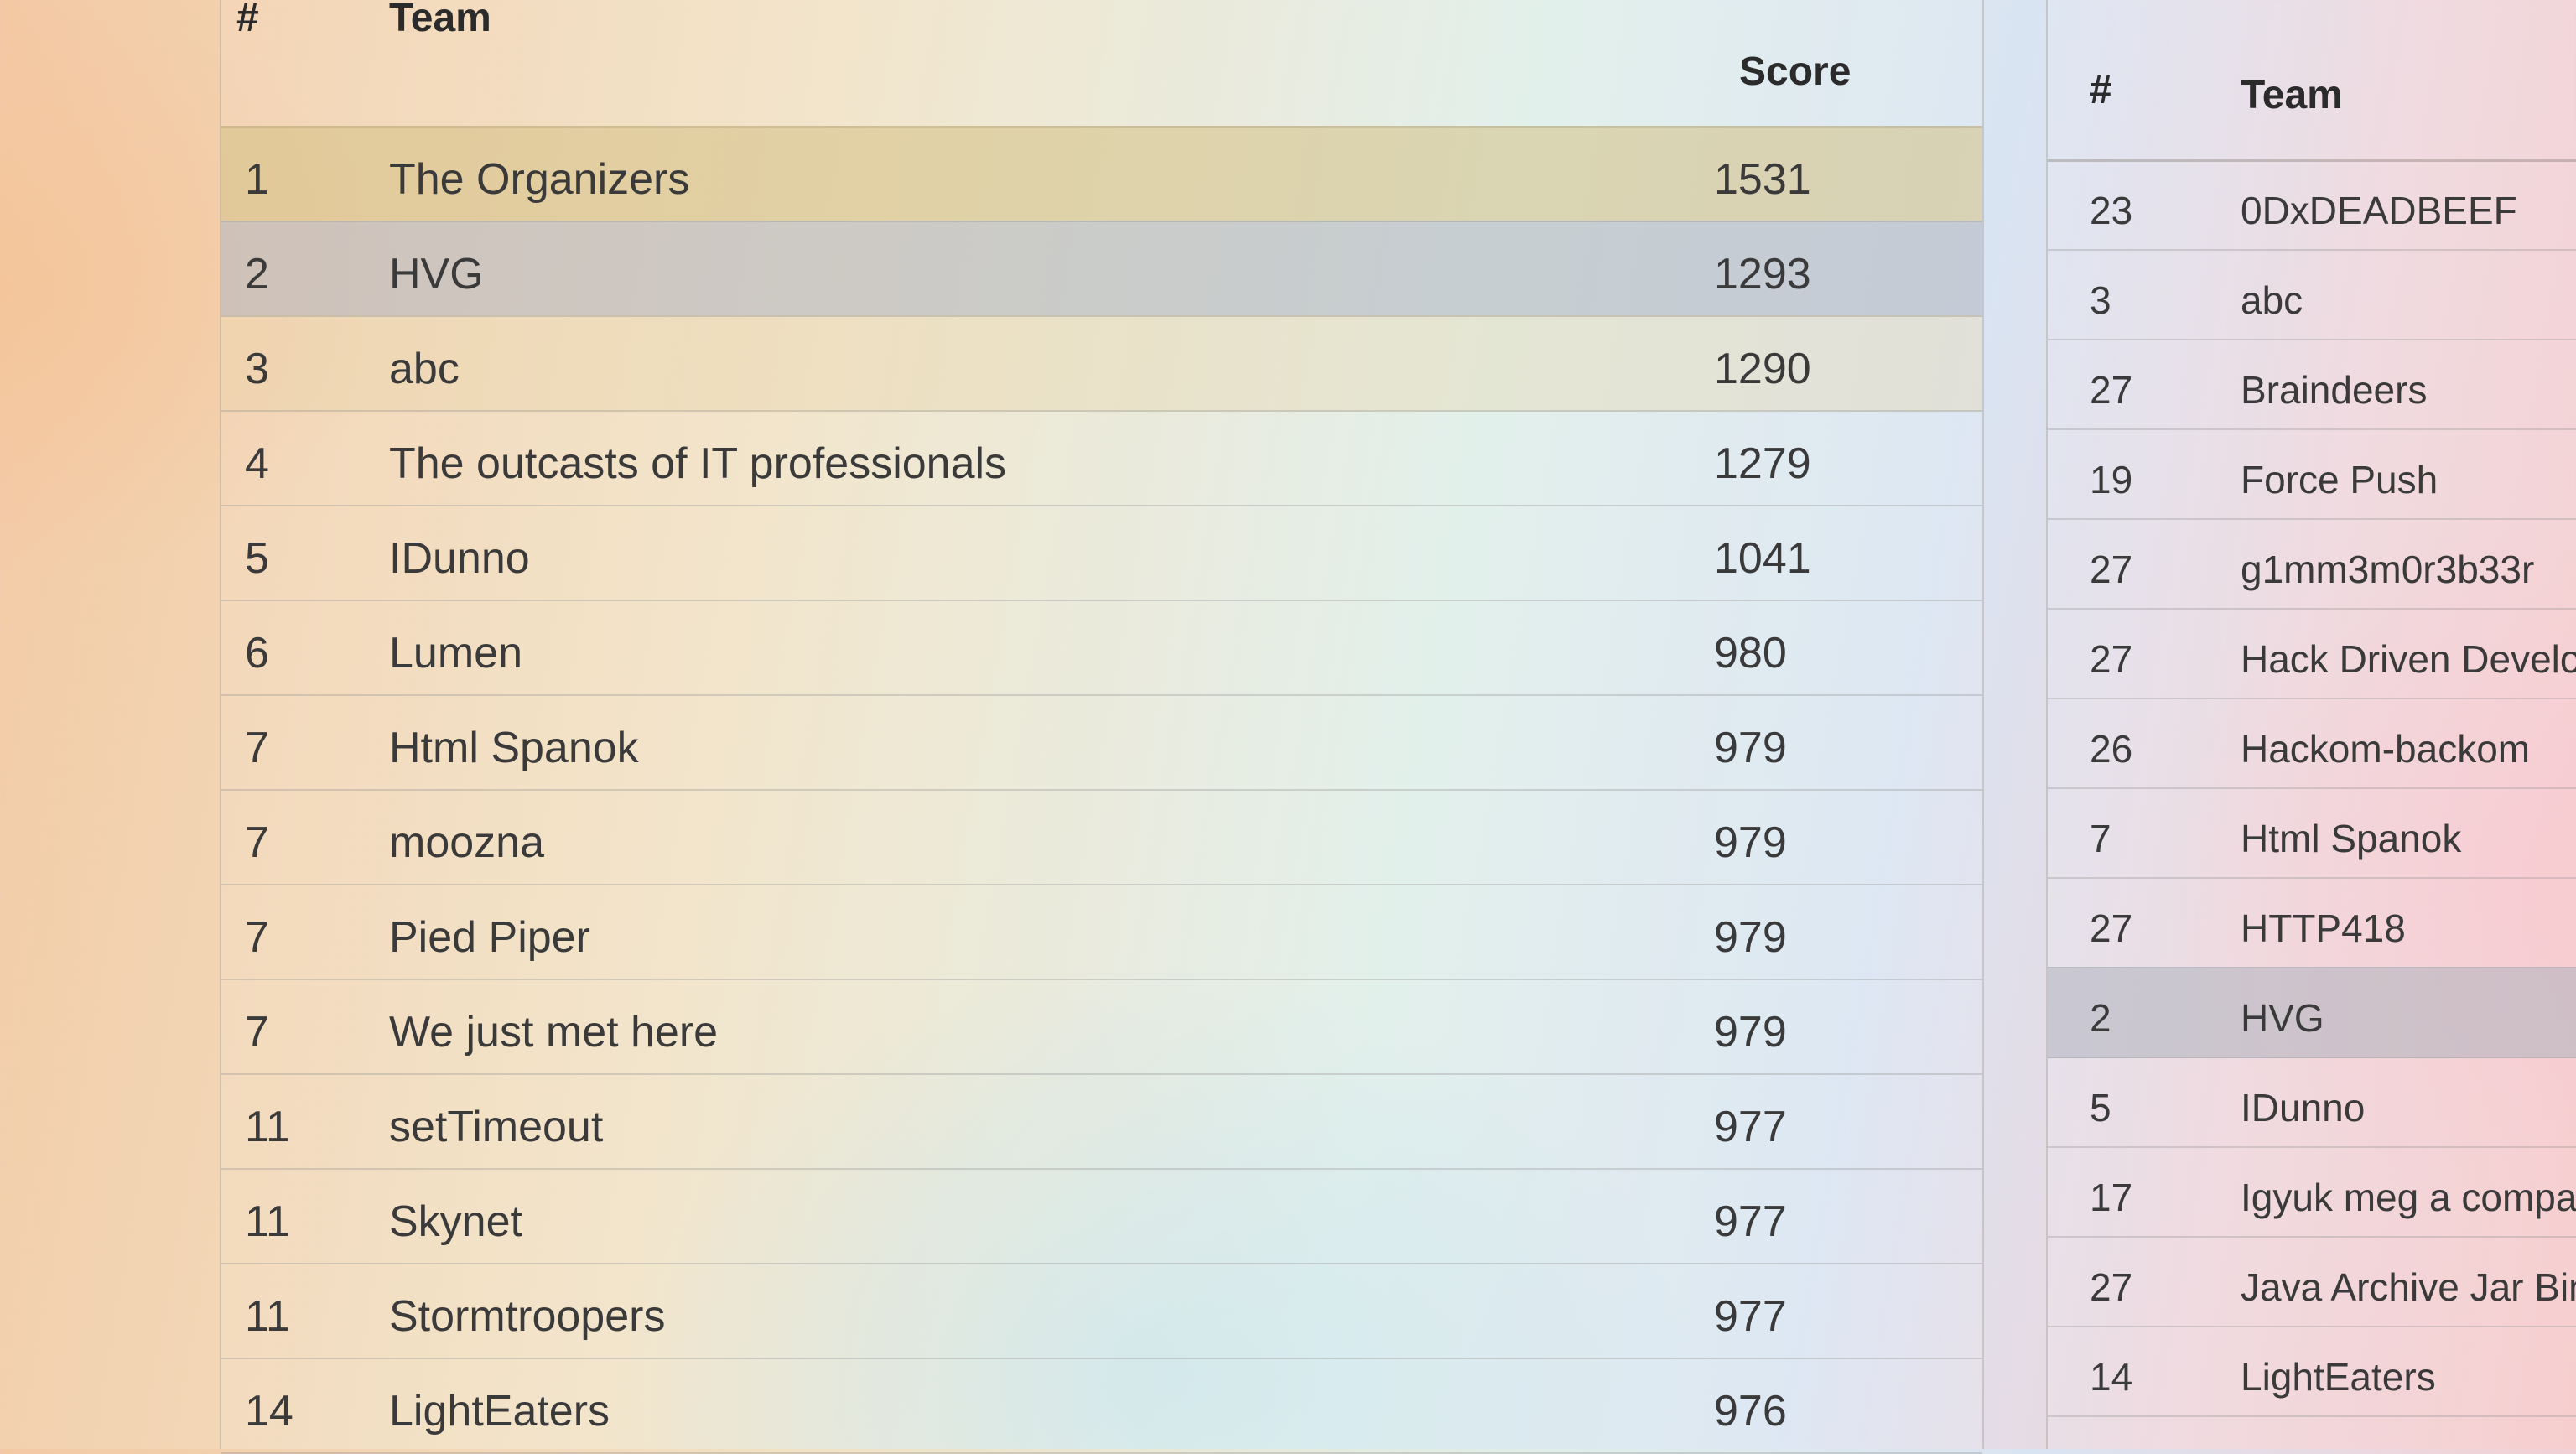 This screenshot has width=2576, height=1454. Describe the element at coordinates (455, 1221) in the screenshot. I see `team-name-cell: Skynet` at that location.